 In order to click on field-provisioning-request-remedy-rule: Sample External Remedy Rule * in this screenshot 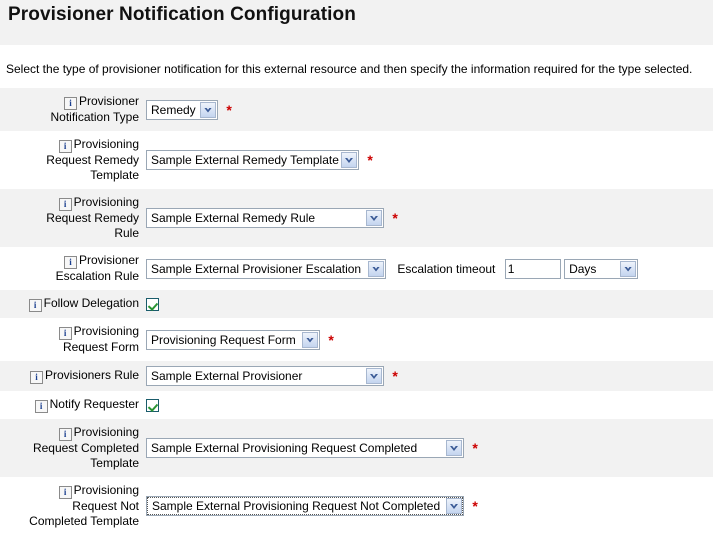, I will do `click(428, 218)`.